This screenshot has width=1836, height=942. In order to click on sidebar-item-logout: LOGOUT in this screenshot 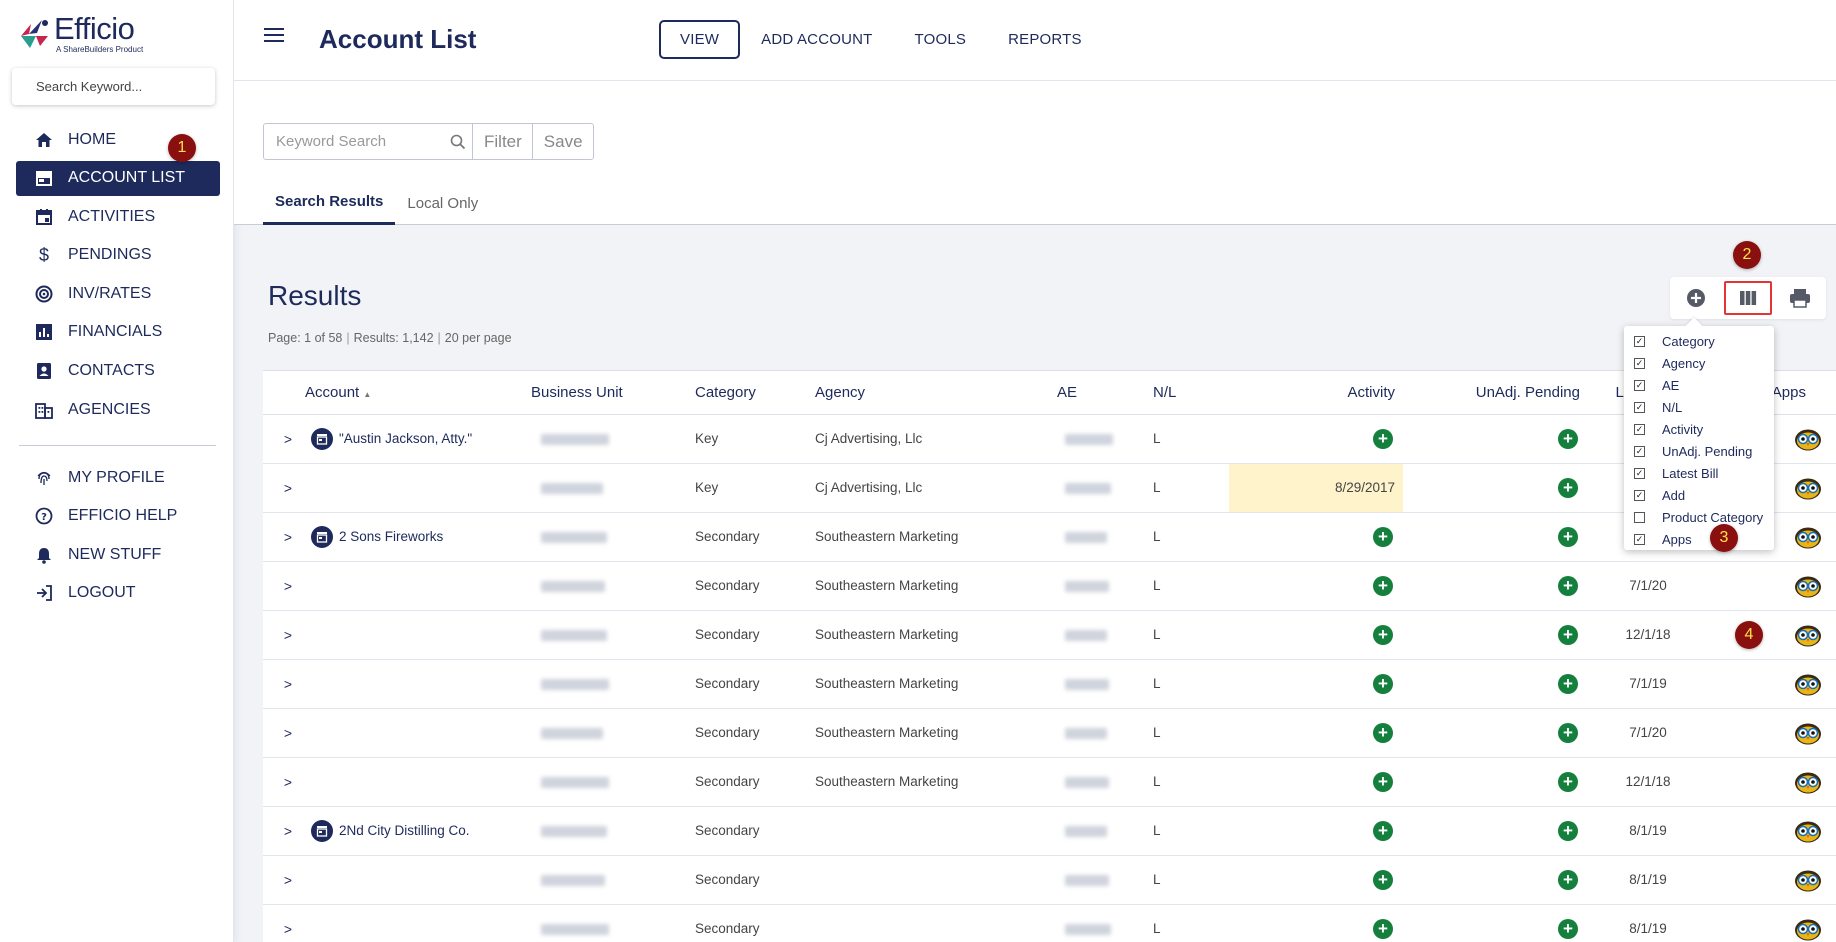, I will do `click(118, 593)`.